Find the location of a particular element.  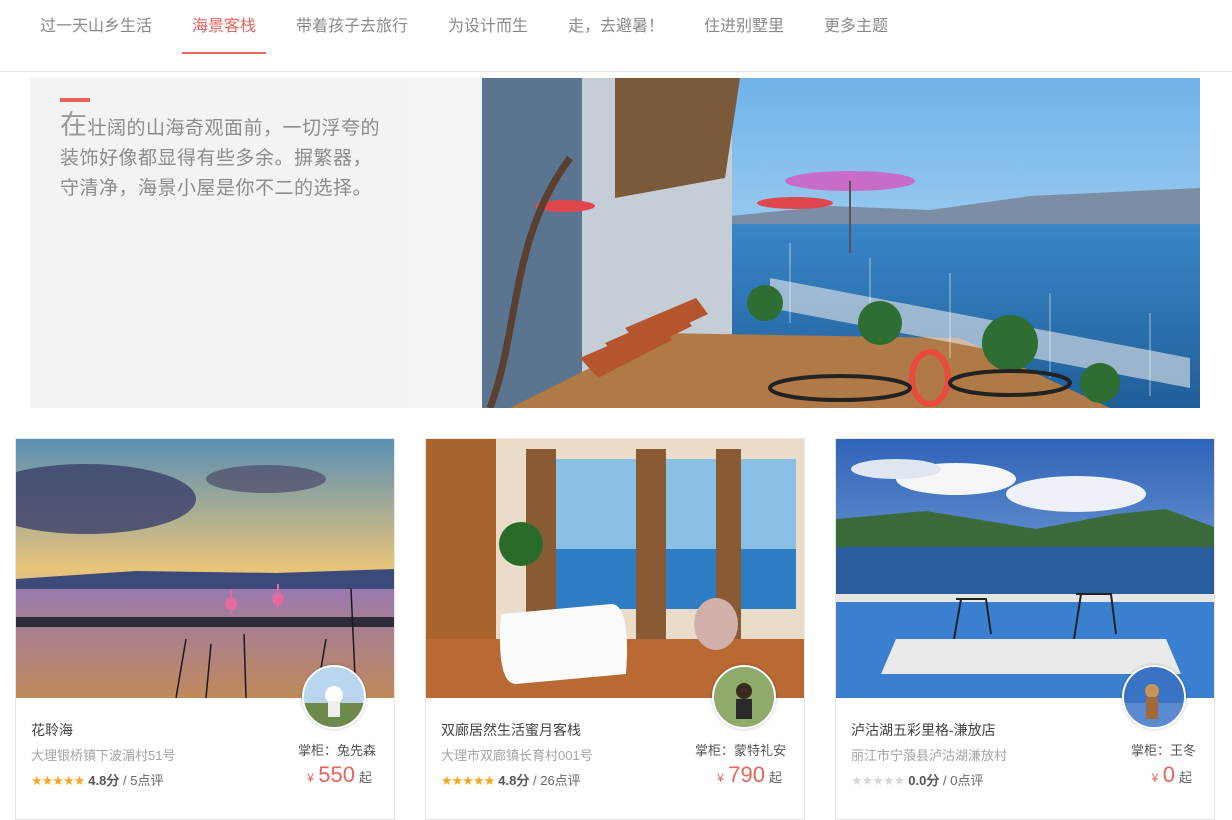

price: ¥ 0起 is located at coordinates (1171, 774).